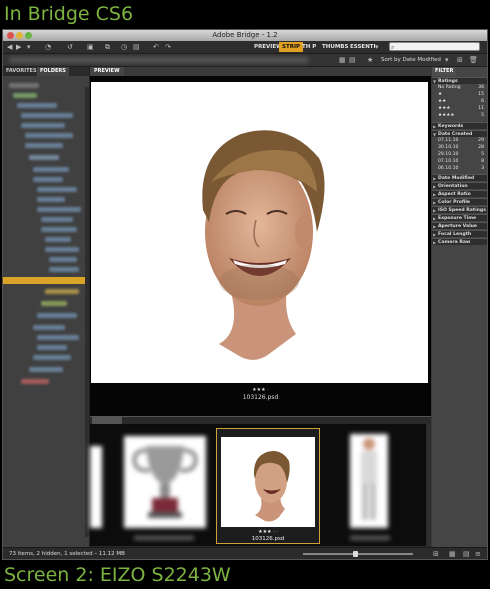 The width and height of the screenshot is (490, 589). I want to click on filter-header-aspect-ratio: ▶ Aspect Ratio, so click(459, 193).